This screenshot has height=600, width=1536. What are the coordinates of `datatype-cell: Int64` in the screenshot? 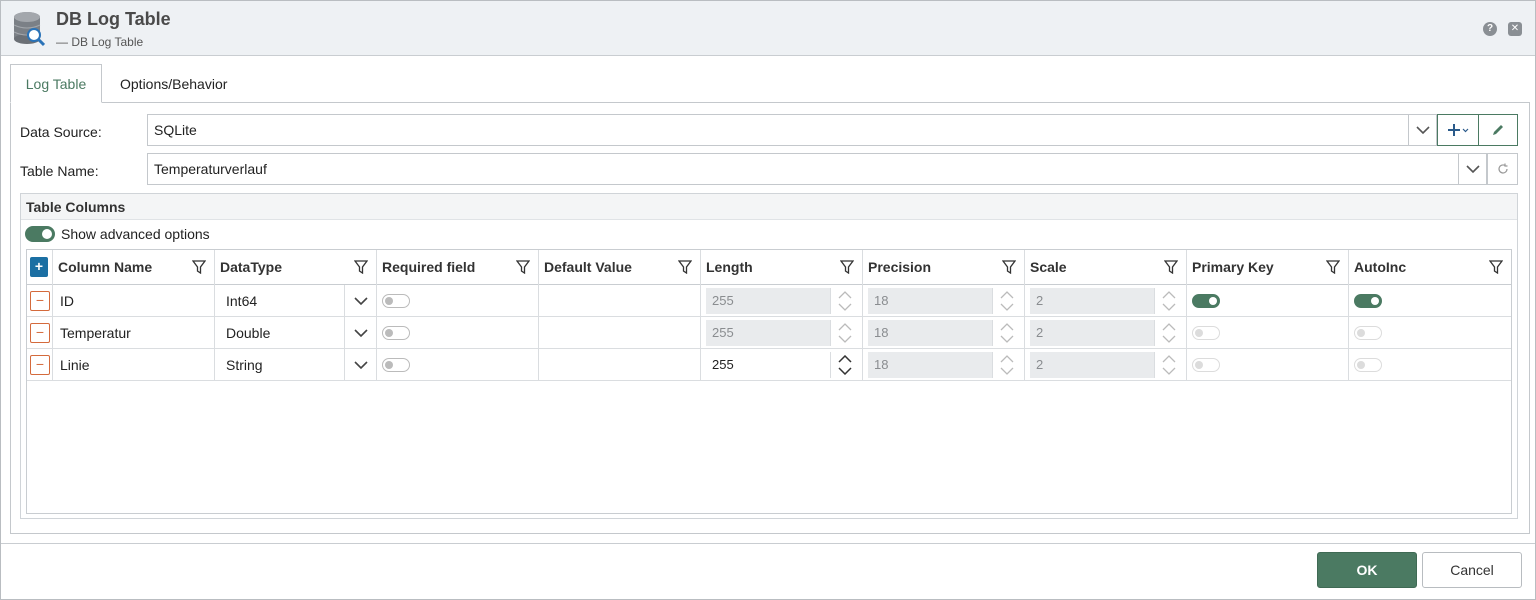 It's located at (296, 301).